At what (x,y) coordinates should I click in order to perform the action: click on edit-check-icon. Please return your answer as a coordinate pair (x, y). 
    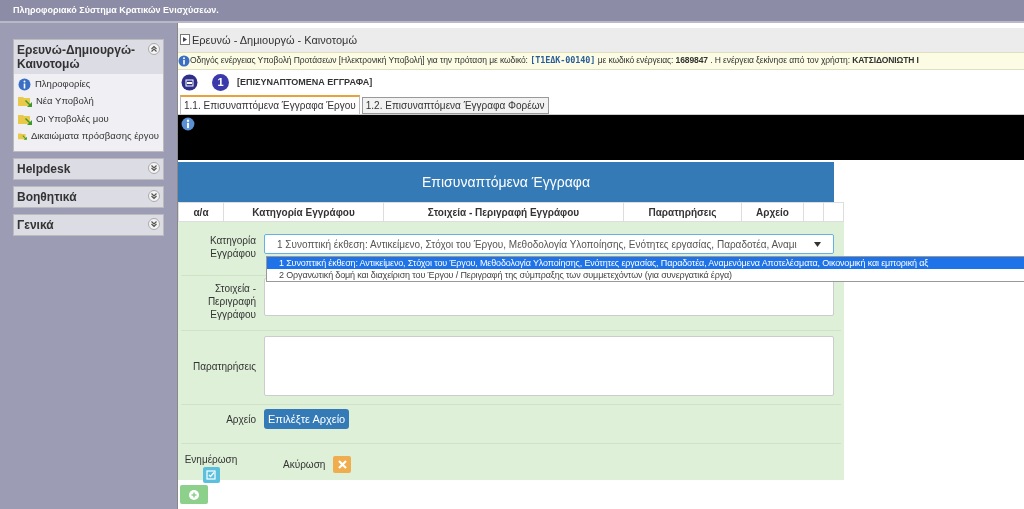
    Looking at the image, I should click on (211, 475).